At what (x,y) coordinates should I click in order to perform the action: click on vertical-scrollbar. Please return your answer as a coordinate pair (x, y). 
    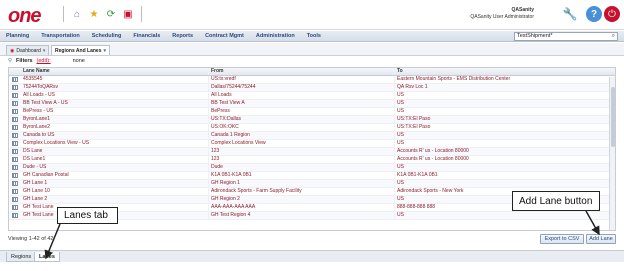
    Looking at the image, I should click on (612, 153).